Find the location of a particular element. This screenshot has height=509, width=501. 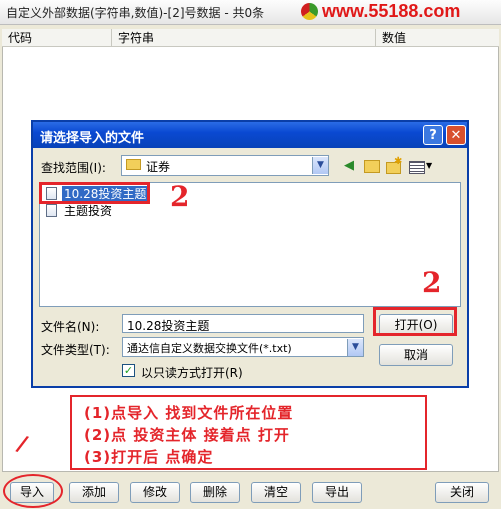

instruction-step-1: (1)点导入 找到文件所在位置 is located at coordinates (189, 413).